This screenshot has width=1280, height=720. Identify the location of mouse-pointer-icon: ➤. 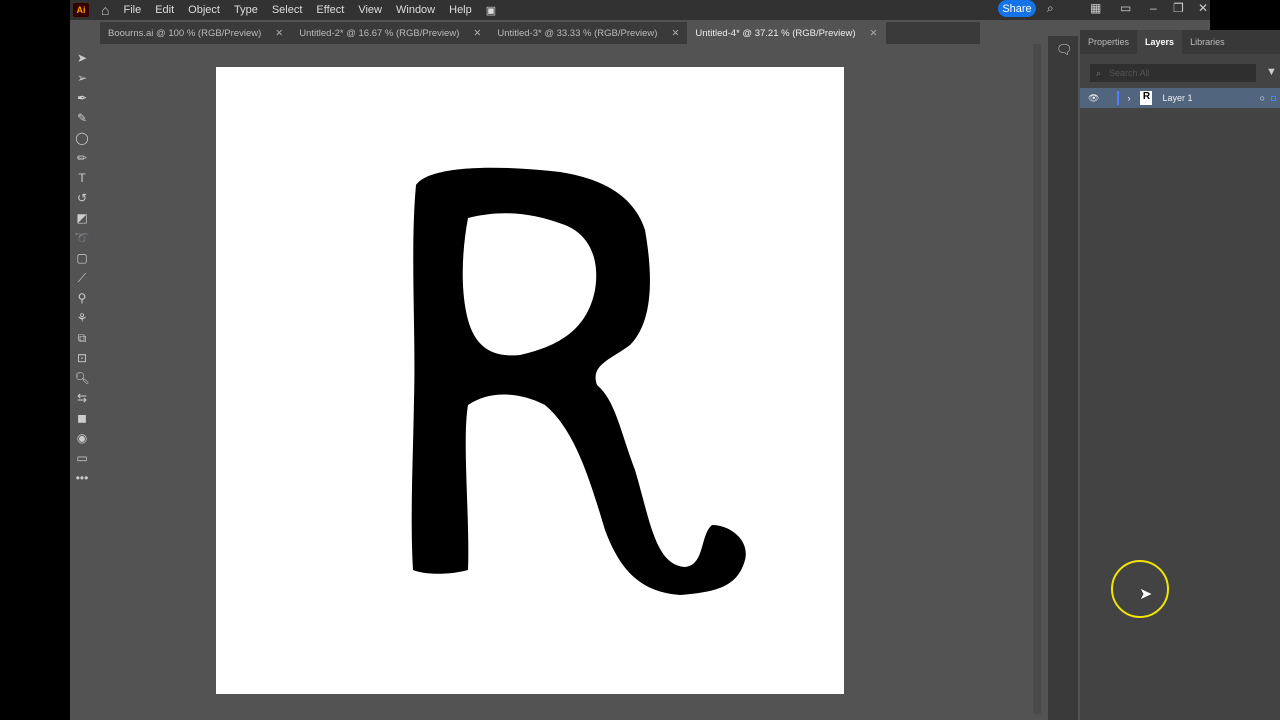
(1146, 594).